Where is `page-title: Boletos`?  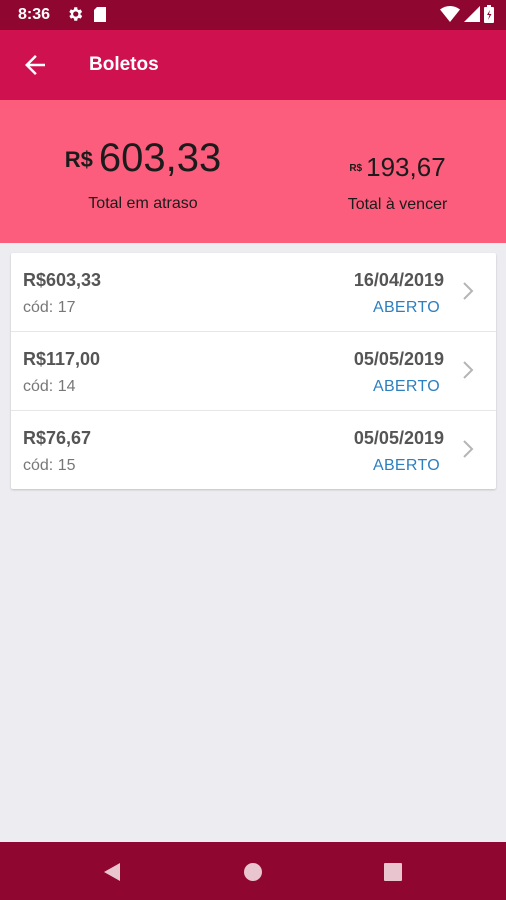
page-title: Boletos is located at coordinates (124, 64).